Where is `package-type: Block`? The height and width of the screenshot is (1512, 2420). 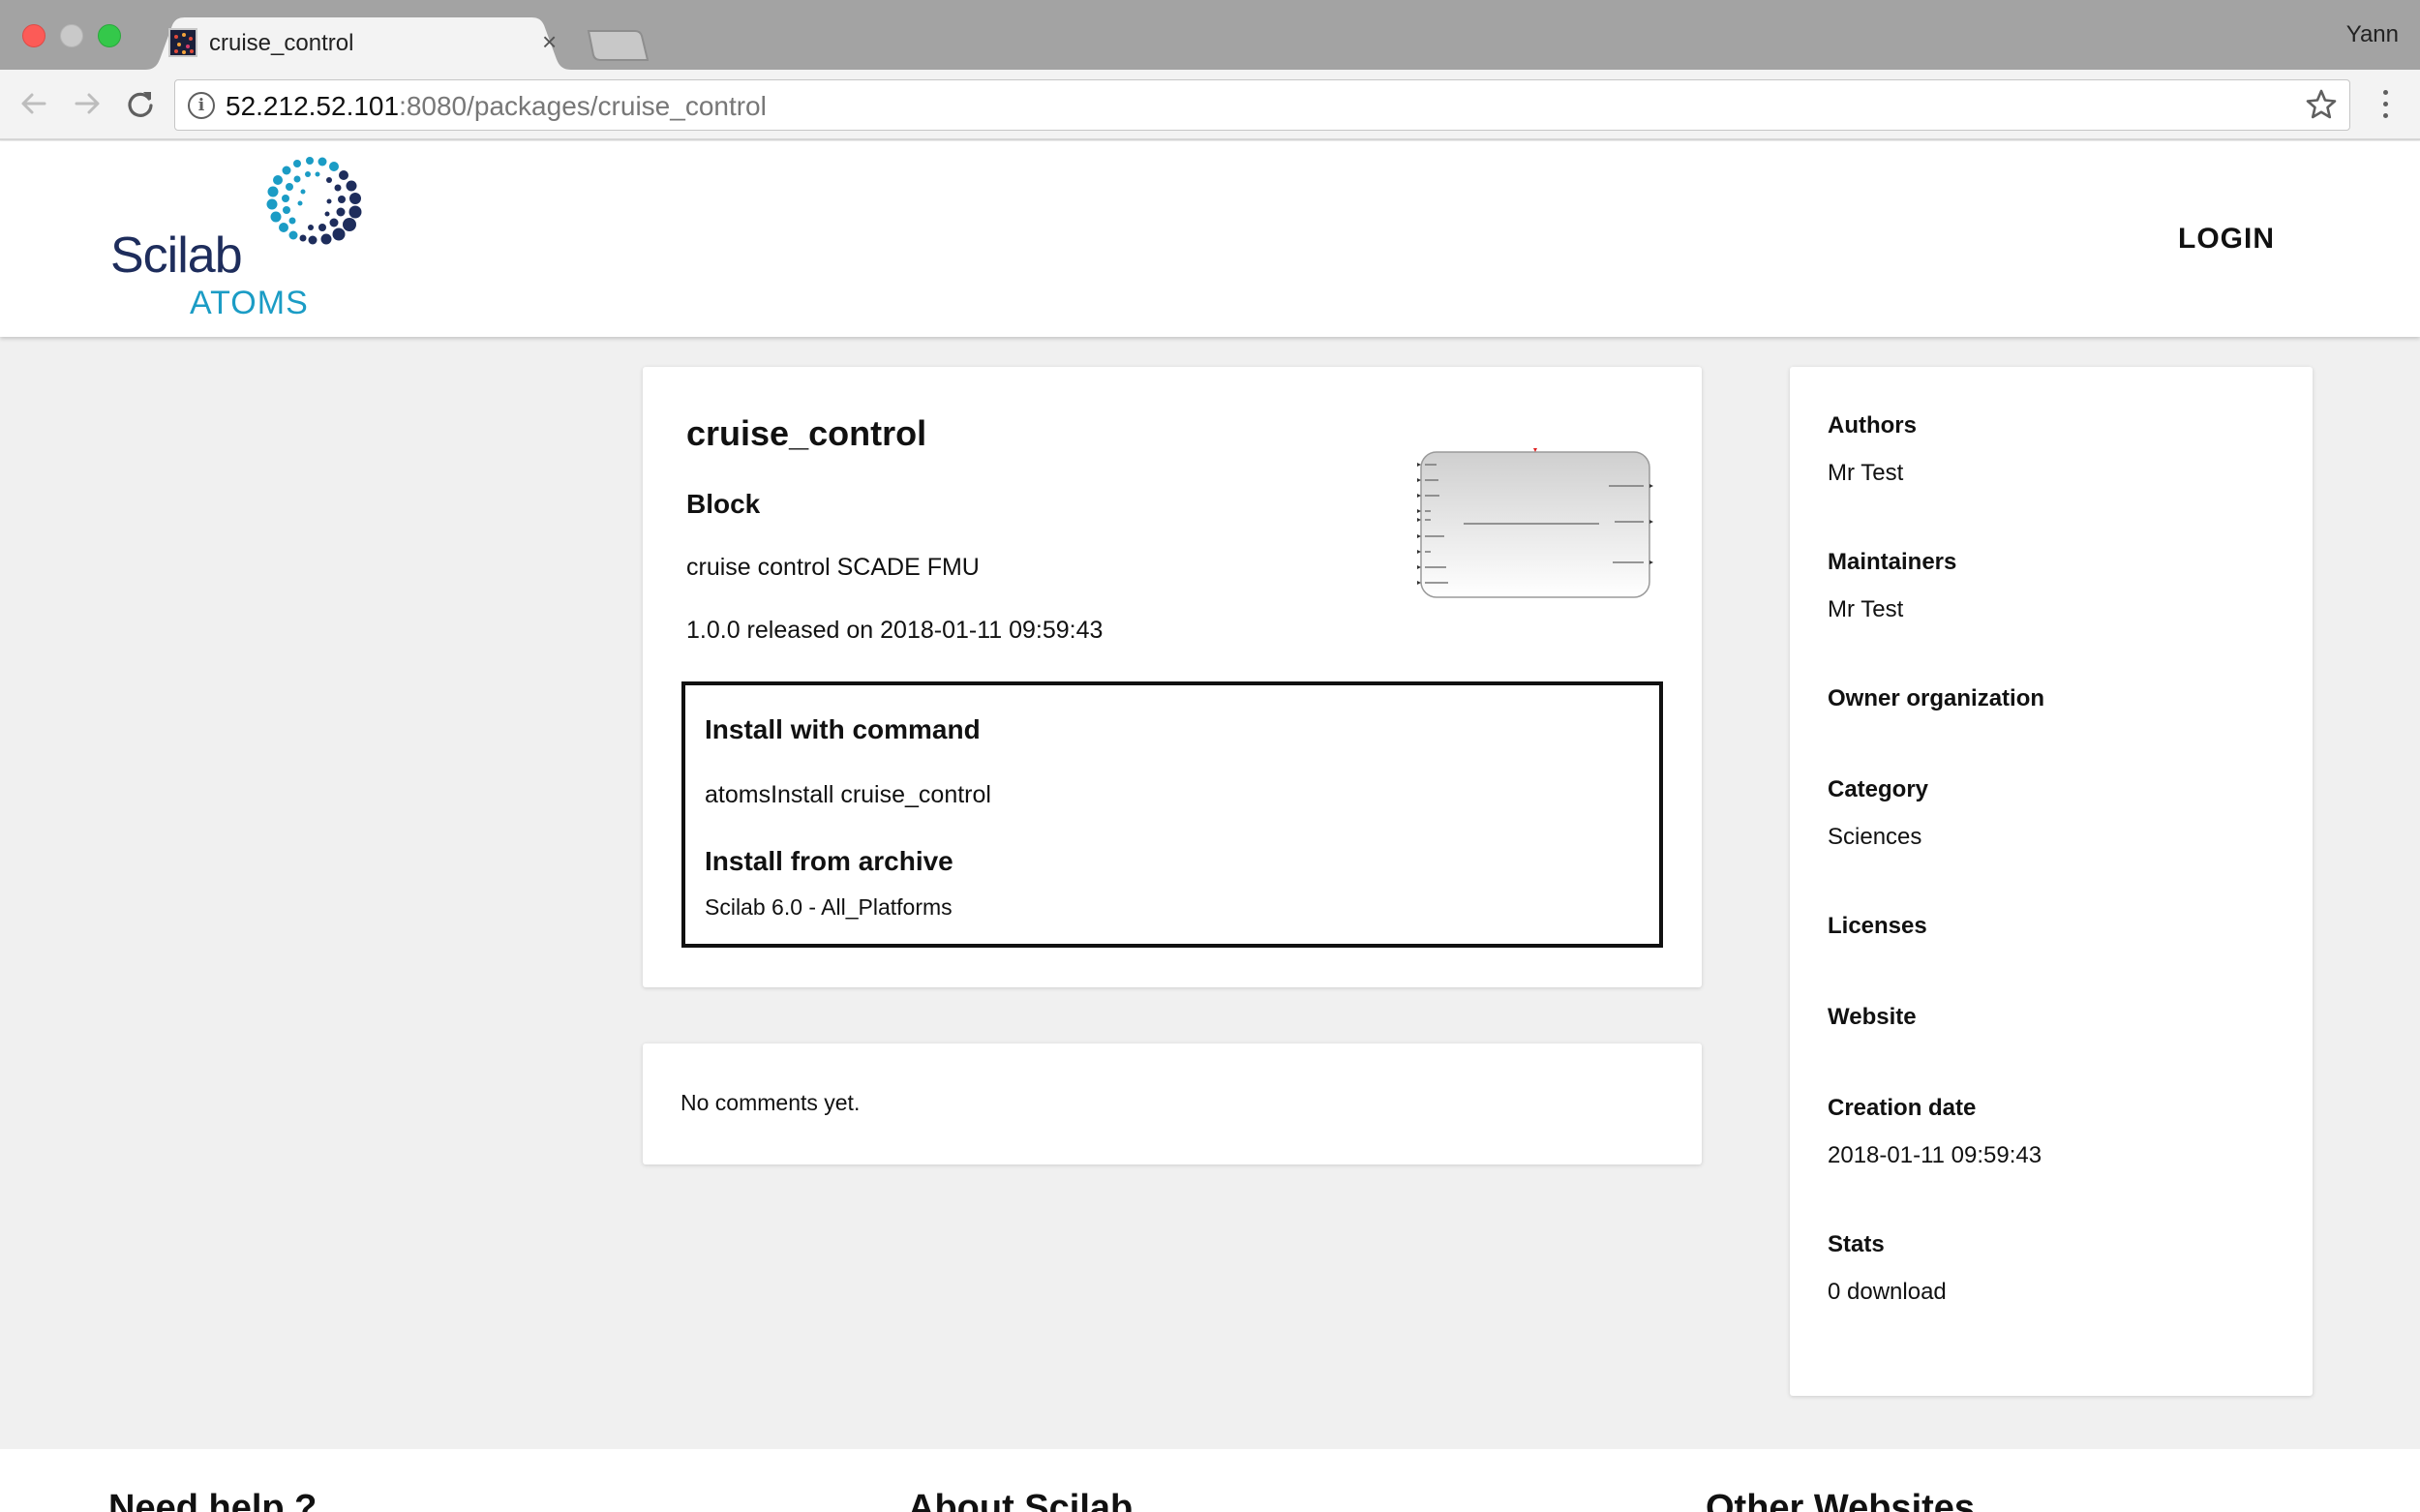 package-type: Block is located at coordinates (723, 504).